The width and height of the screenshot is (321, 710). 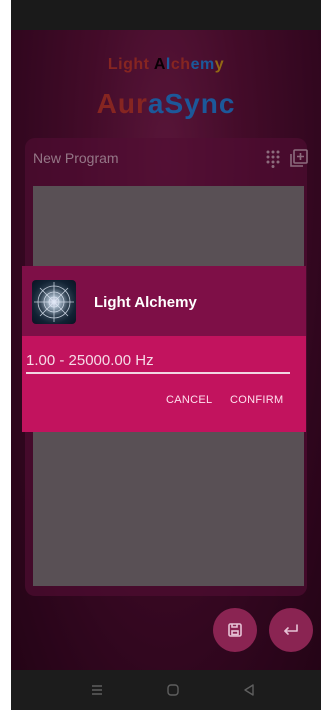 I want to click on status-bar, so click(x=166, y=15).